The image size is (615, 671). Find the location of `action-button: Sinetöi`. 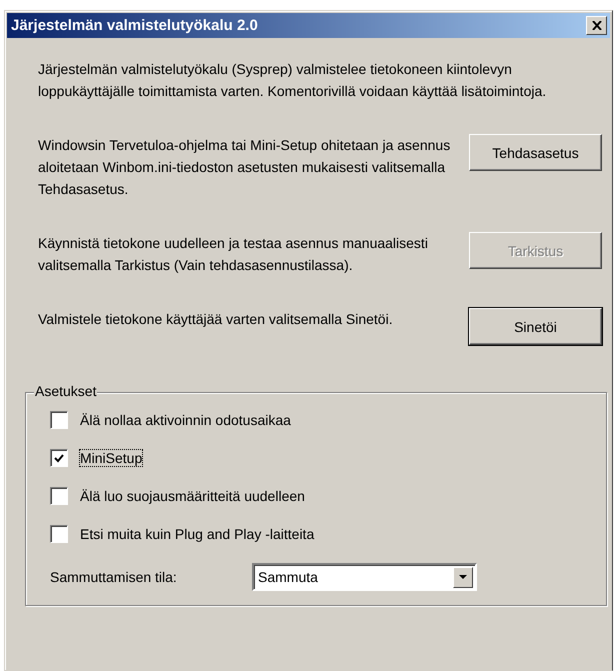

action-button: Sinetöi is located at coordinates (535, 326).